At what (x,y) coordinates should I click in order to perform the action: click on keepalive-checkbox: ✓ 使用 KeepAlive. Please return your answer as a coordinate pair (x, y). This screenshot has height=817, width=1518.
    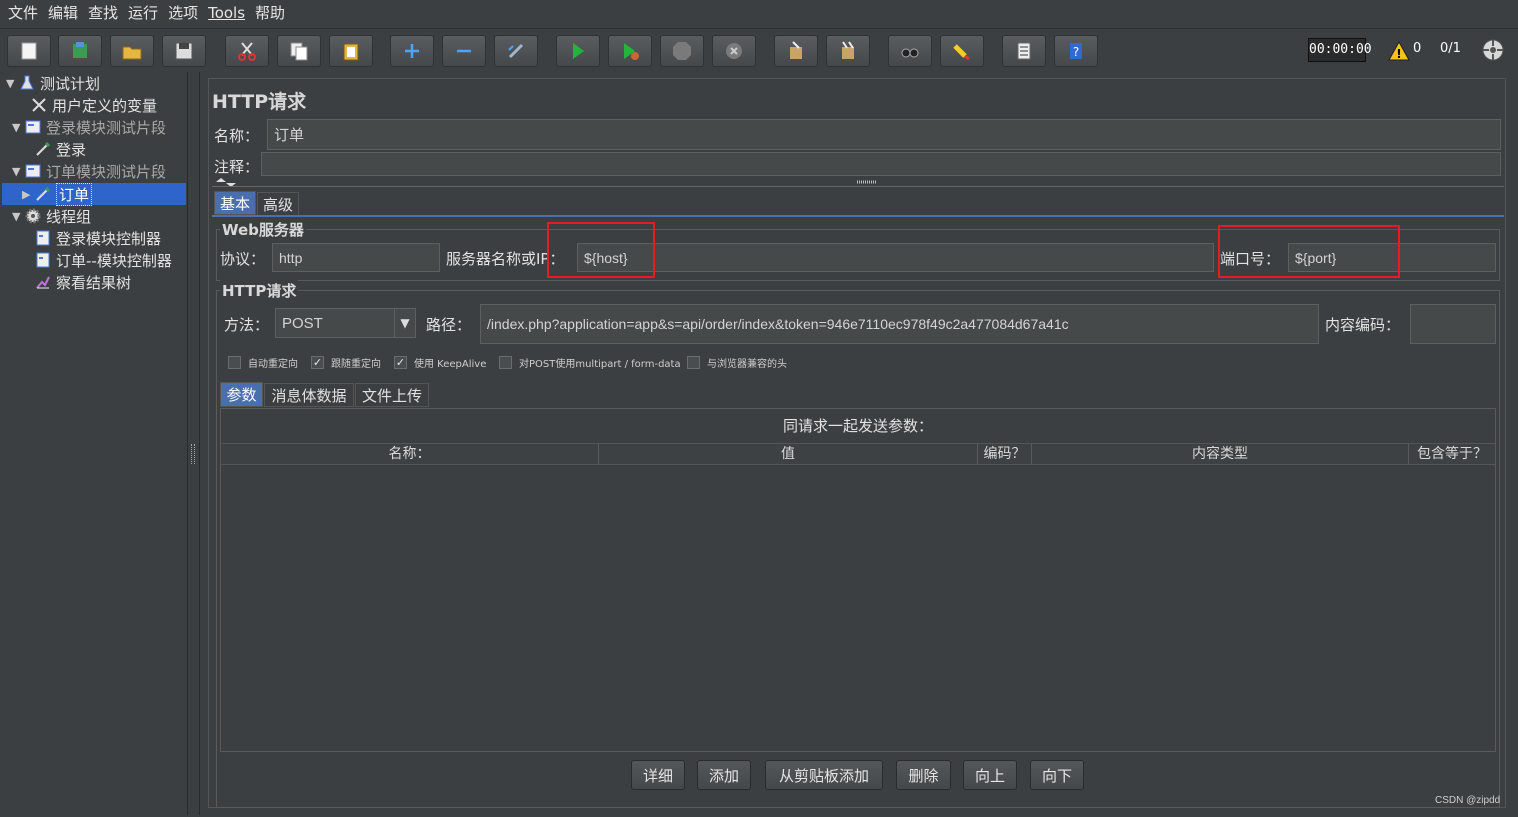
    Looking at the image, I should click on (440, 362).